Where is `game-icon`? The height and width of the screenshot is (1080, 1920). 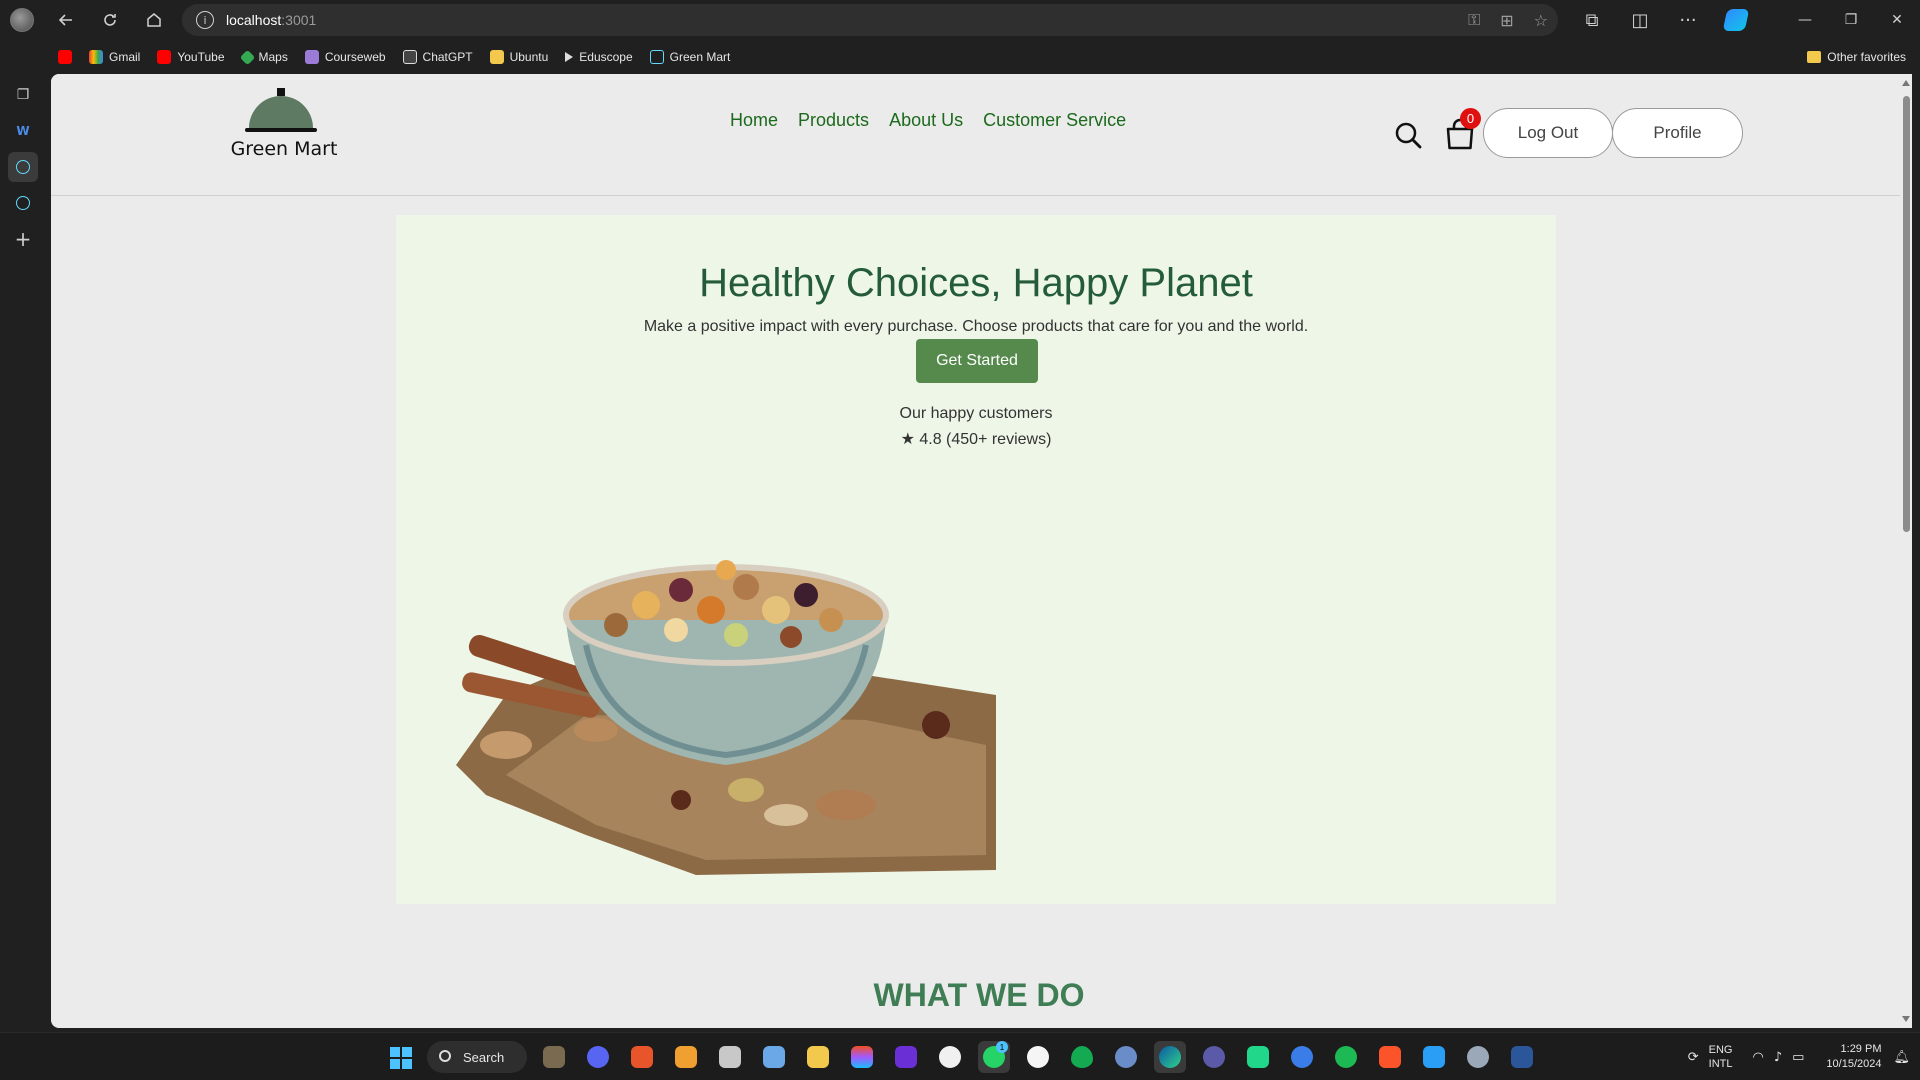 game-icon is located at coordinates (554, 1057).